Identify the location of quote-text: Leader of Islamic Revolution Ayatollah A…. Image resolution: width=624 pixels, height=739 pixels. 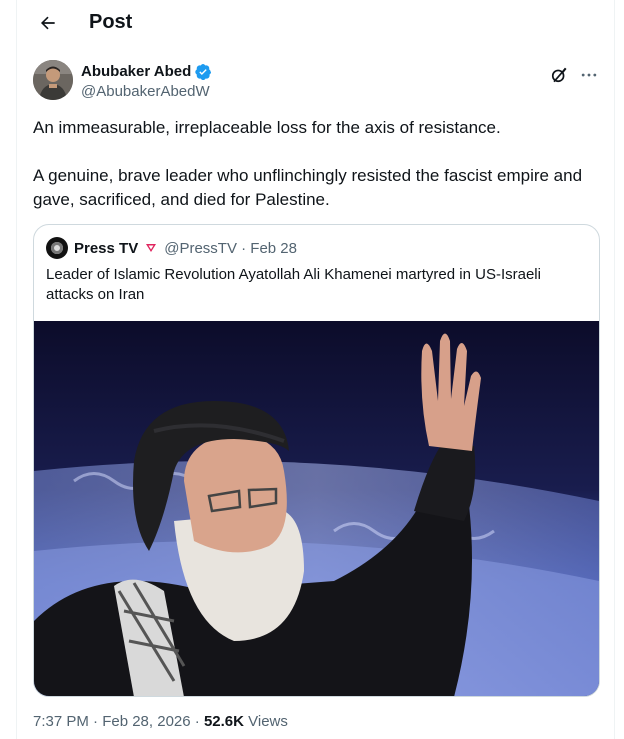
(293, 284).